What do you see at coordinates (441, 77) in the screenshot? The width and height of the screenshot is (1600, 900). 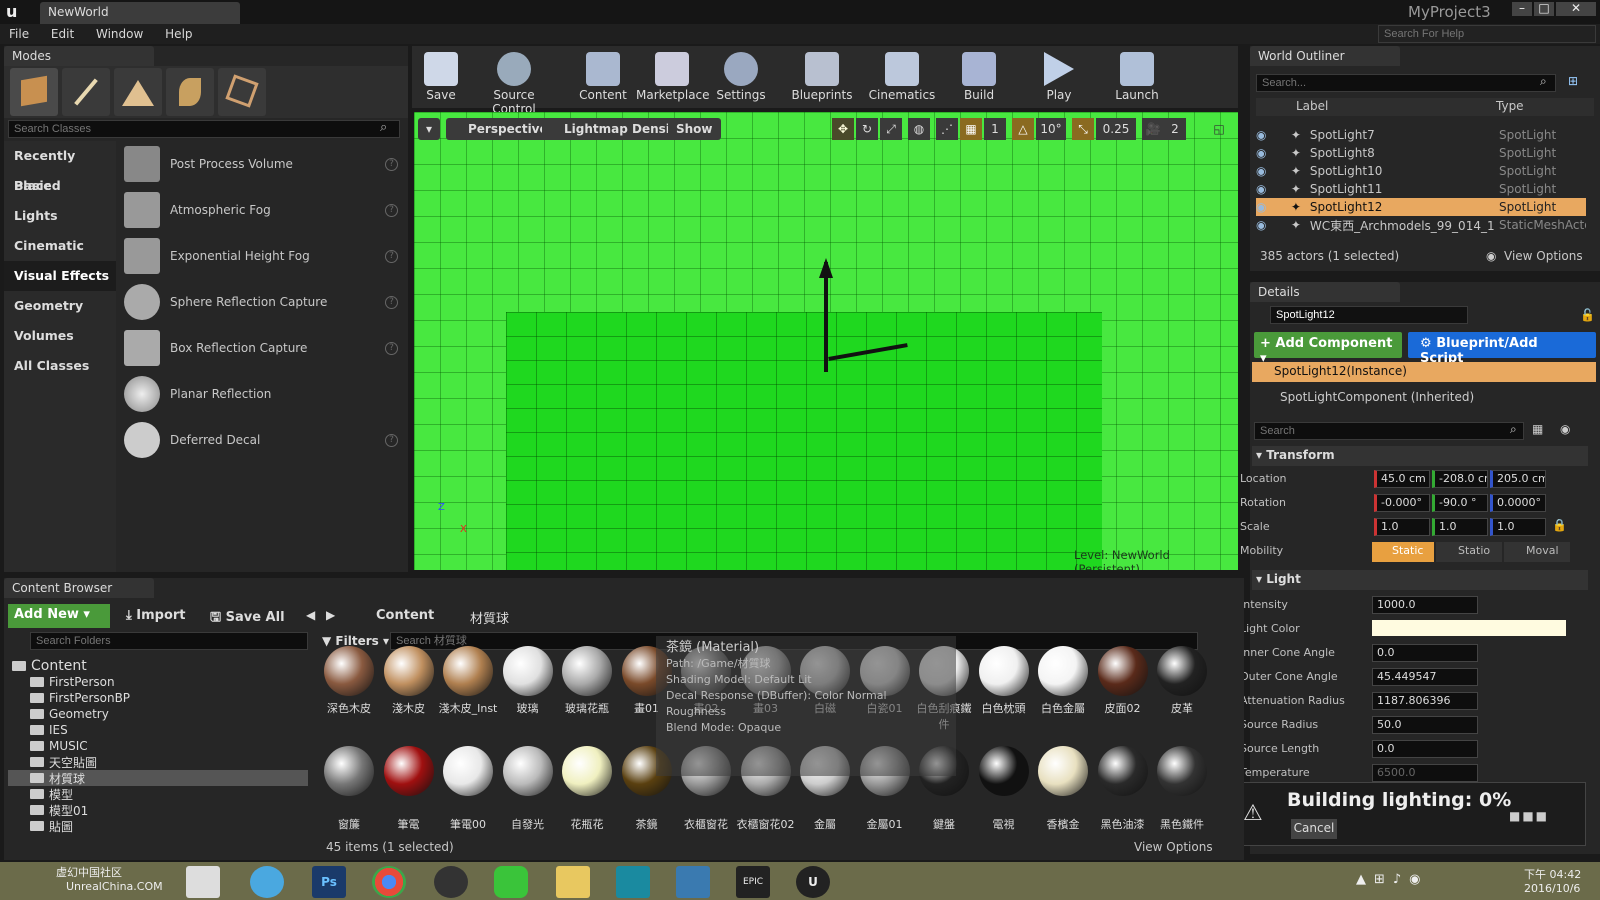 I see `save-button: Save` at bounding box center [441, 77].